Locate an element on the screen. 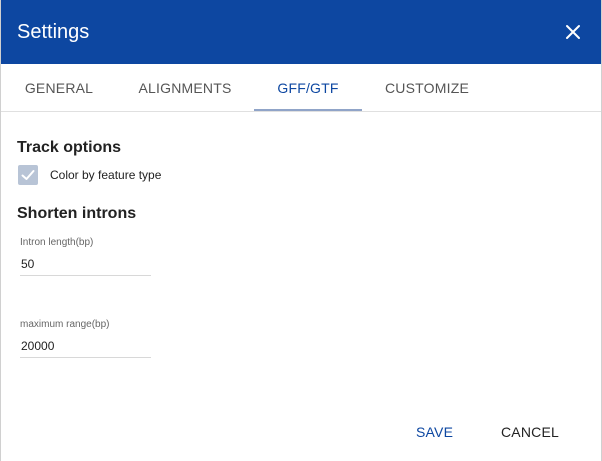 The width and height of the screenshot is (602, 461). checkmark-icon is located at coordinates (28, 175).